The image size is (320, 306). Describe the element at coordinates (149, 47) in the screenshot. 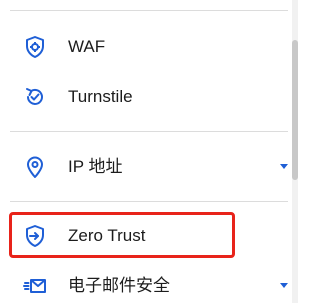

I see `sidebar-item-waf: WAF` at that location.